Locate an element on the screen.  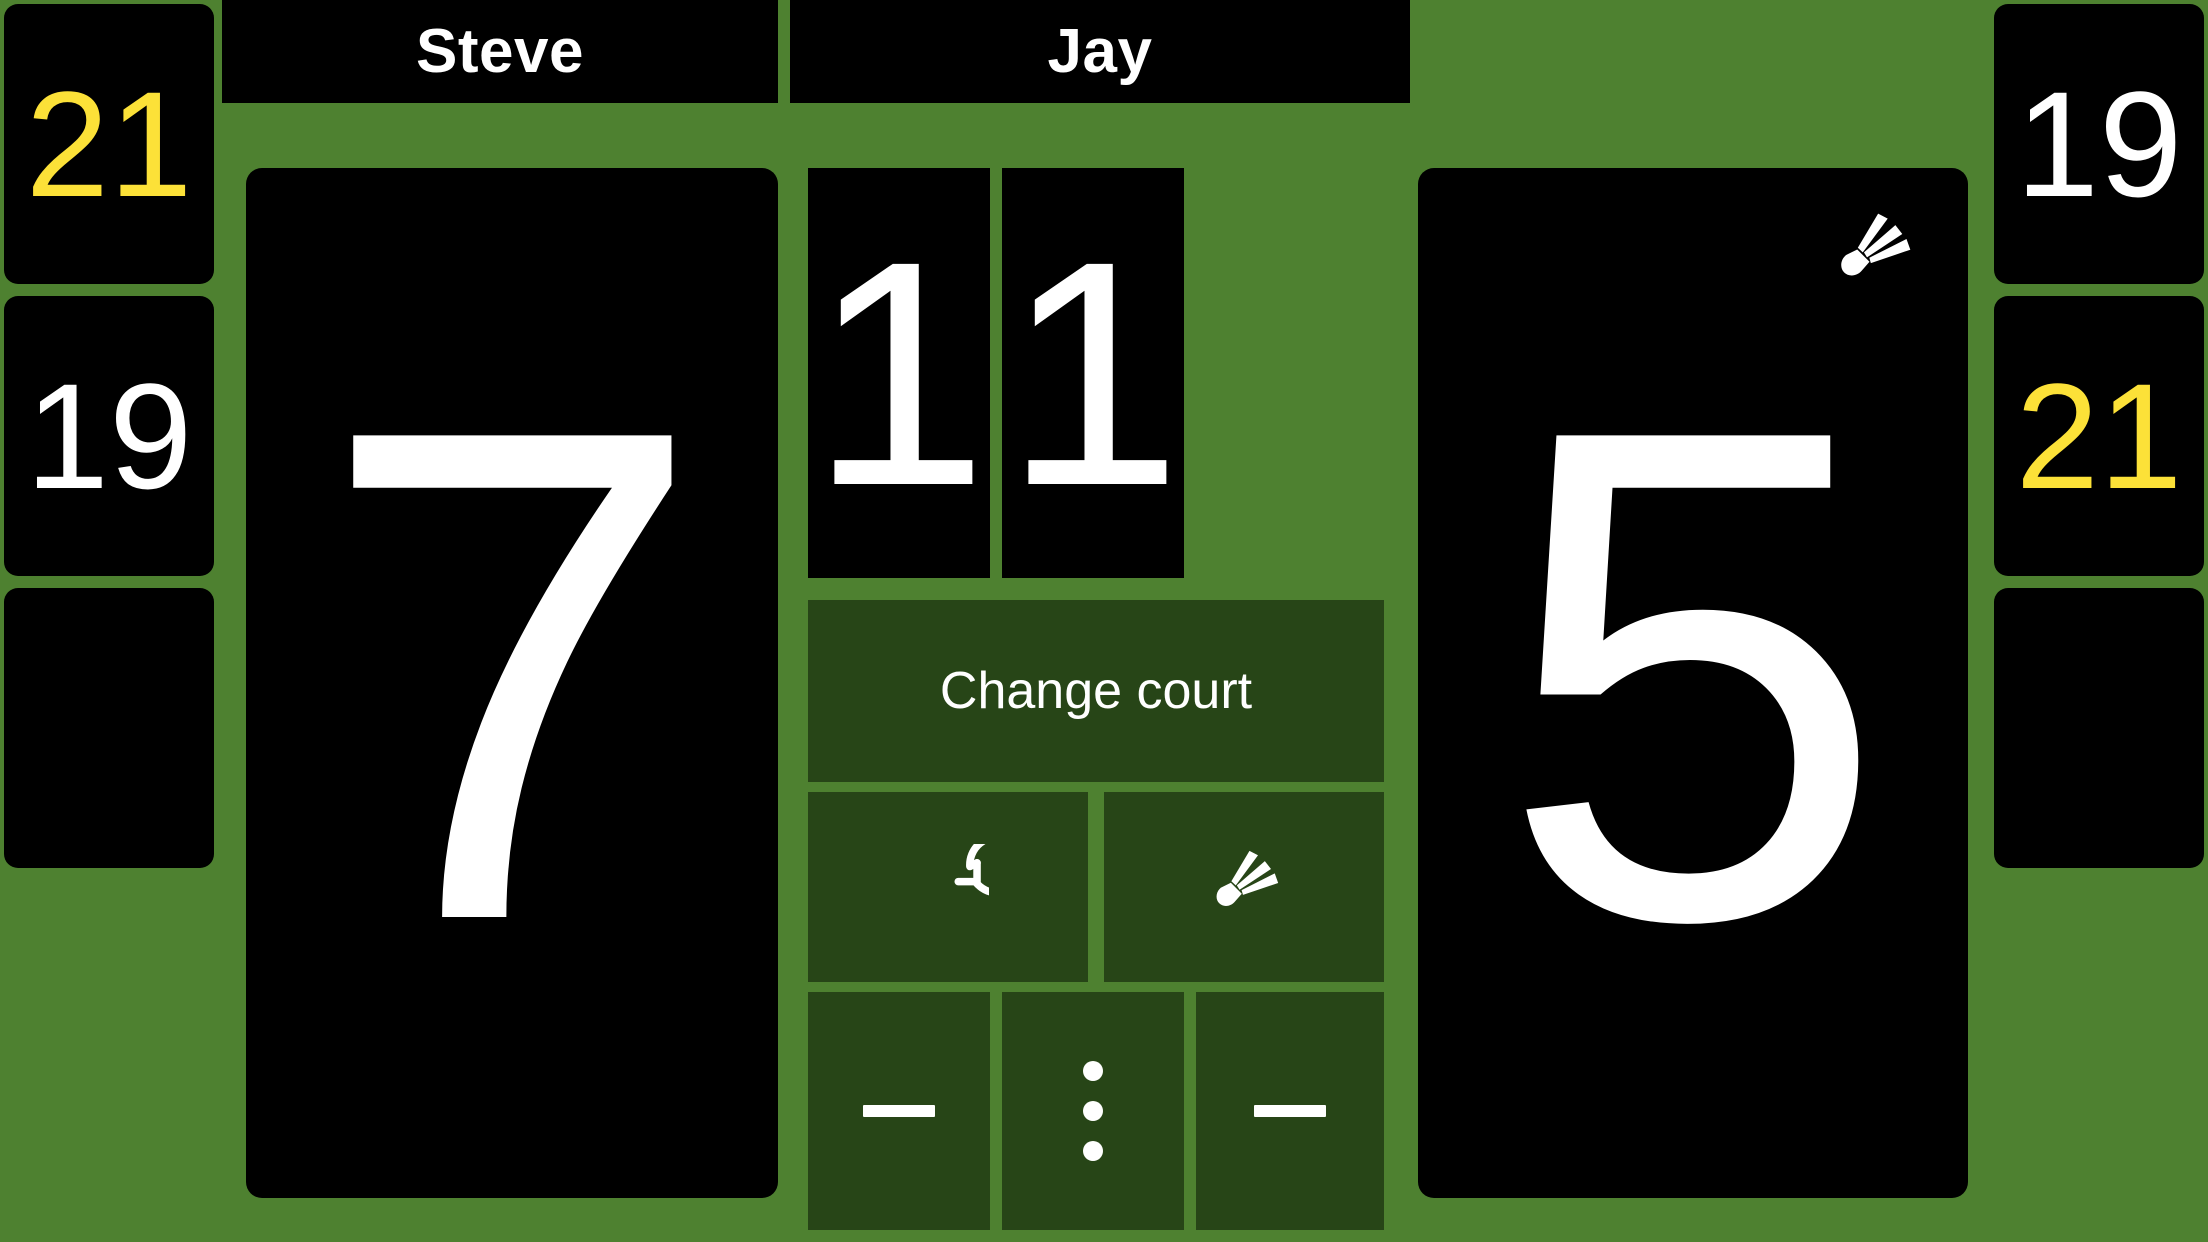
right-score-decrement-button is located at coordinates (1290, 1111).